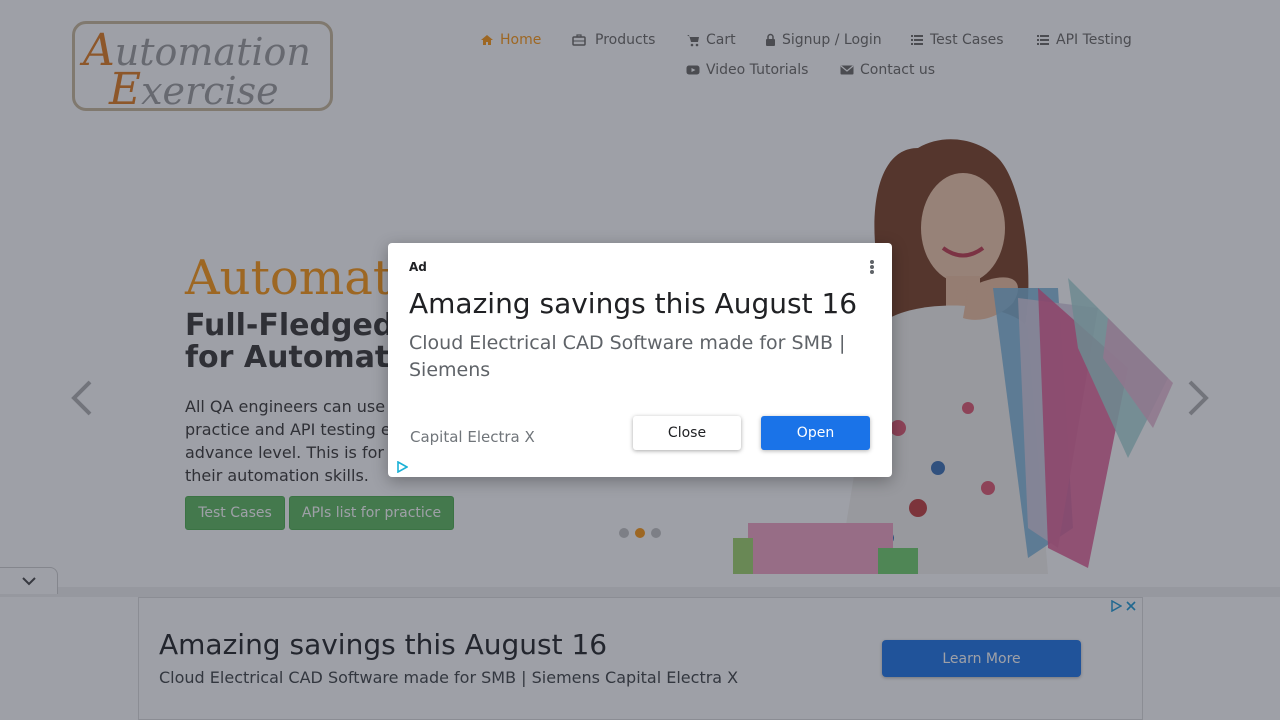  I want to click on ad-label: Ad, so click(418, 267).